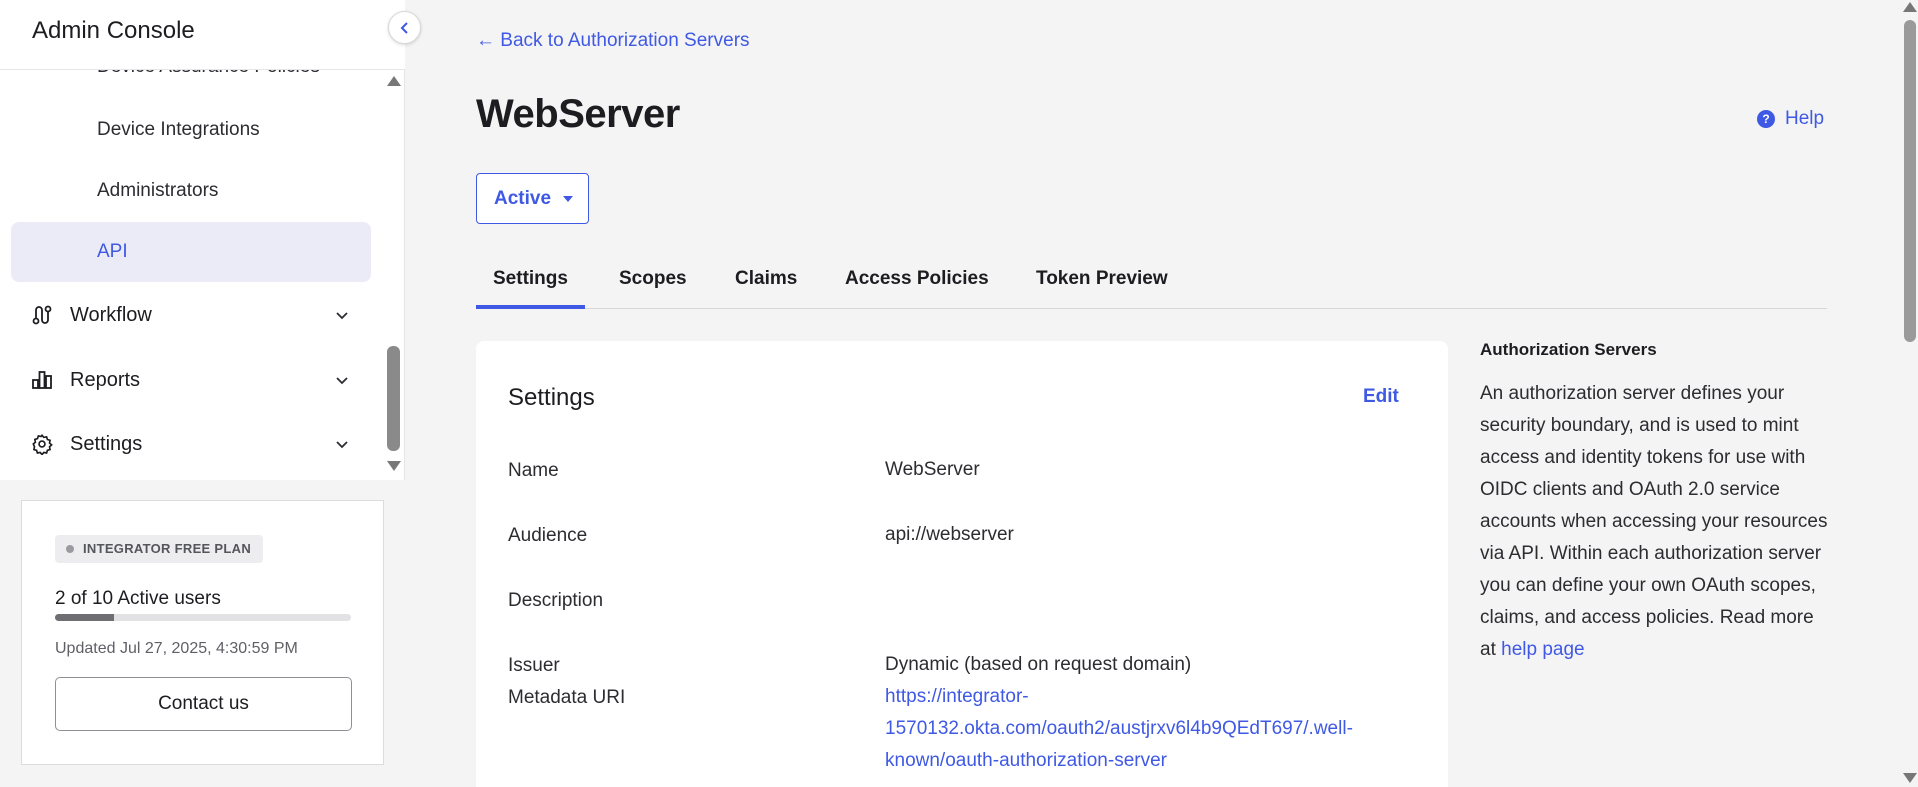  Describe the element at coordinates (551, 397) in the screenshot. I see `settings-card-title: Settings` at that location.